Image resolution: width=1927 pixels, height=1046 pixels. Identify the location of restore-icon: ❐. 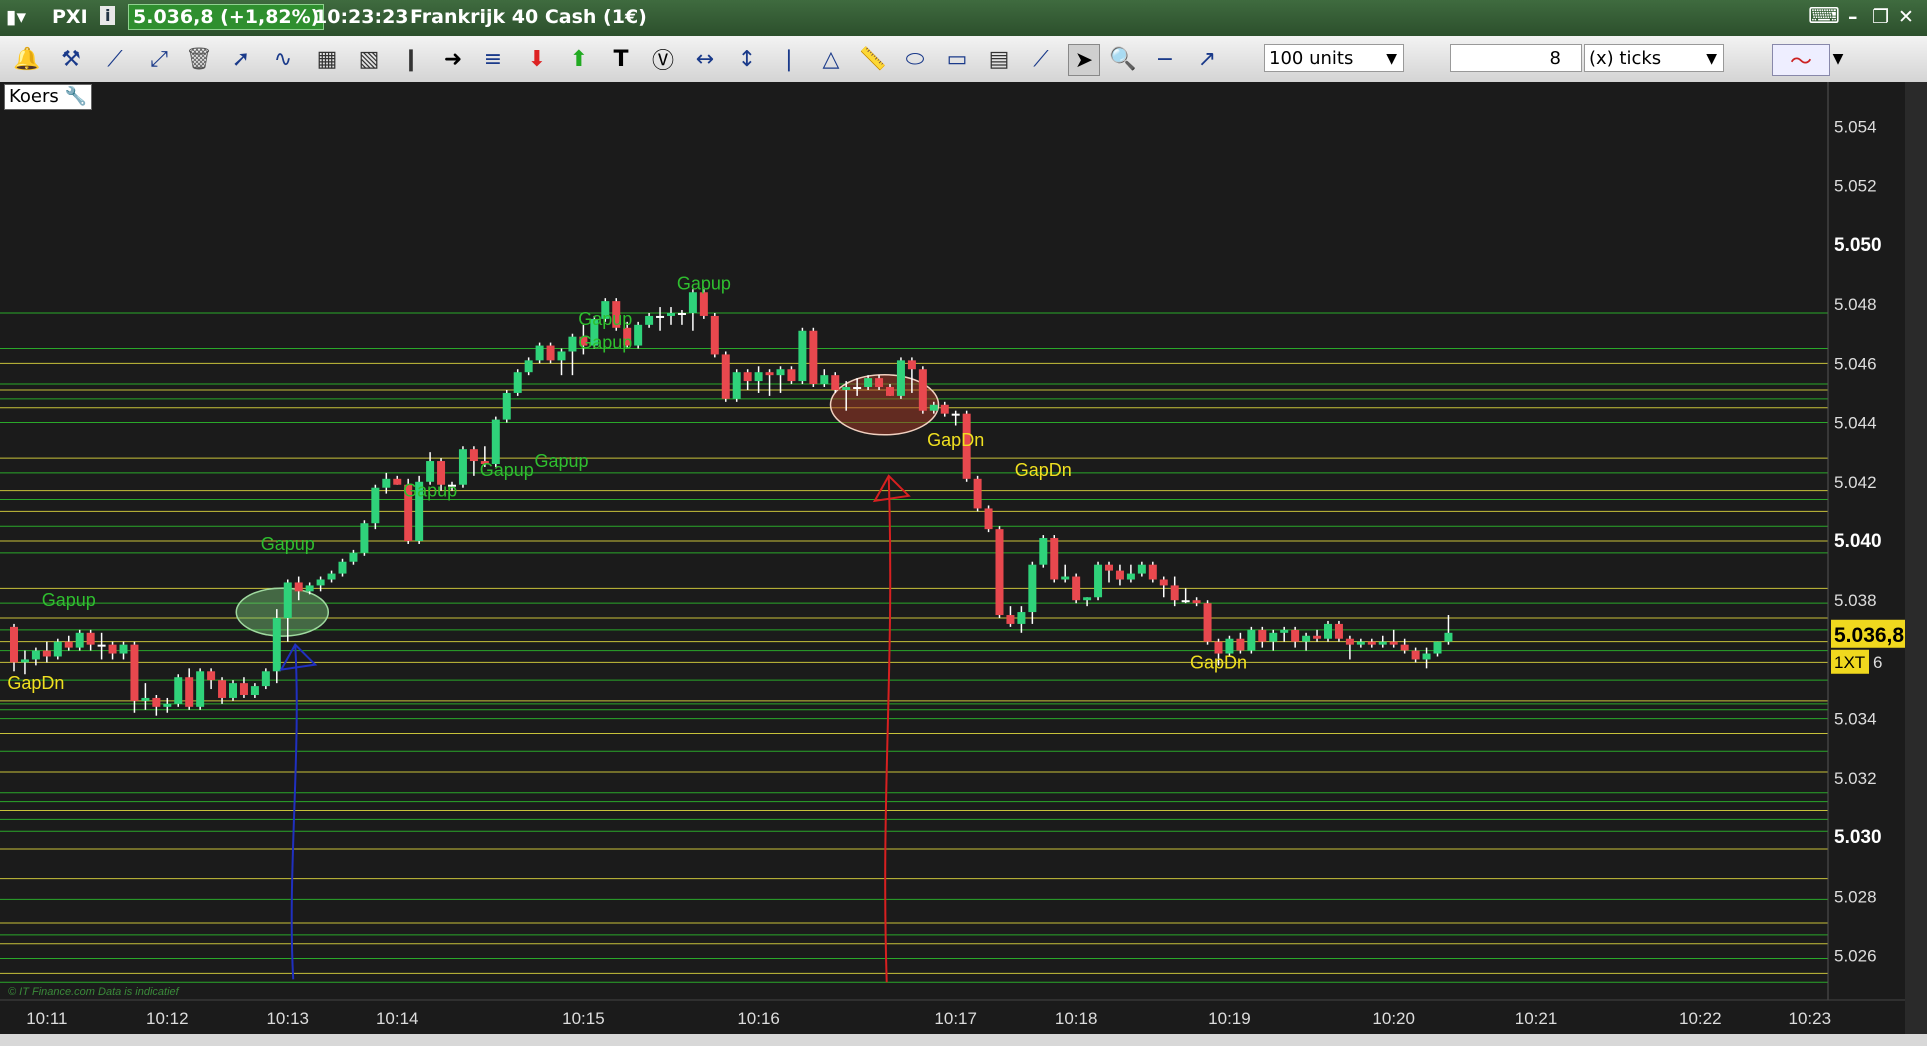
(1880, 17).